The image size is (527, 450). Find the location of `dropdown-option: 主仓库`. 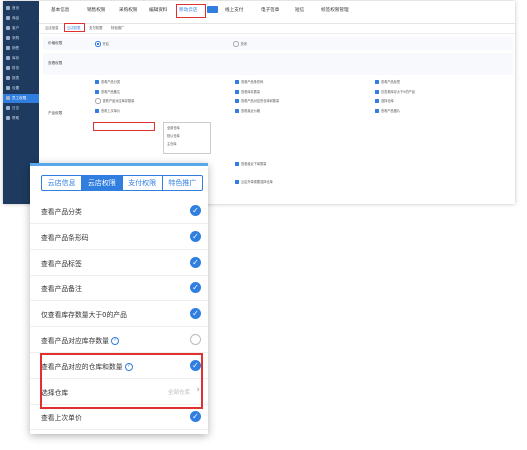

dropdown-option: 主仓库 is located at coordinates (172, 143).